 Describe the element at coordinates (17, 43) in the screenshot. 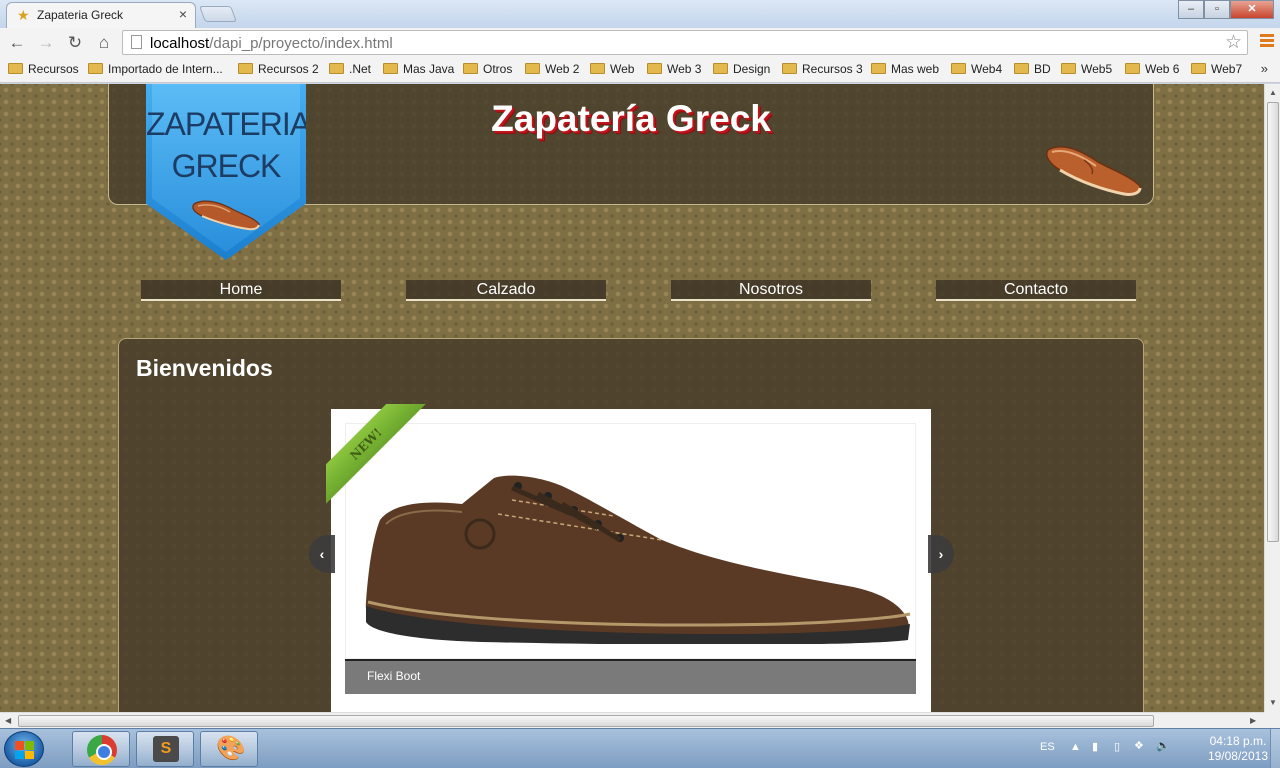

I see `back-arrow-icon: ←` at that location.